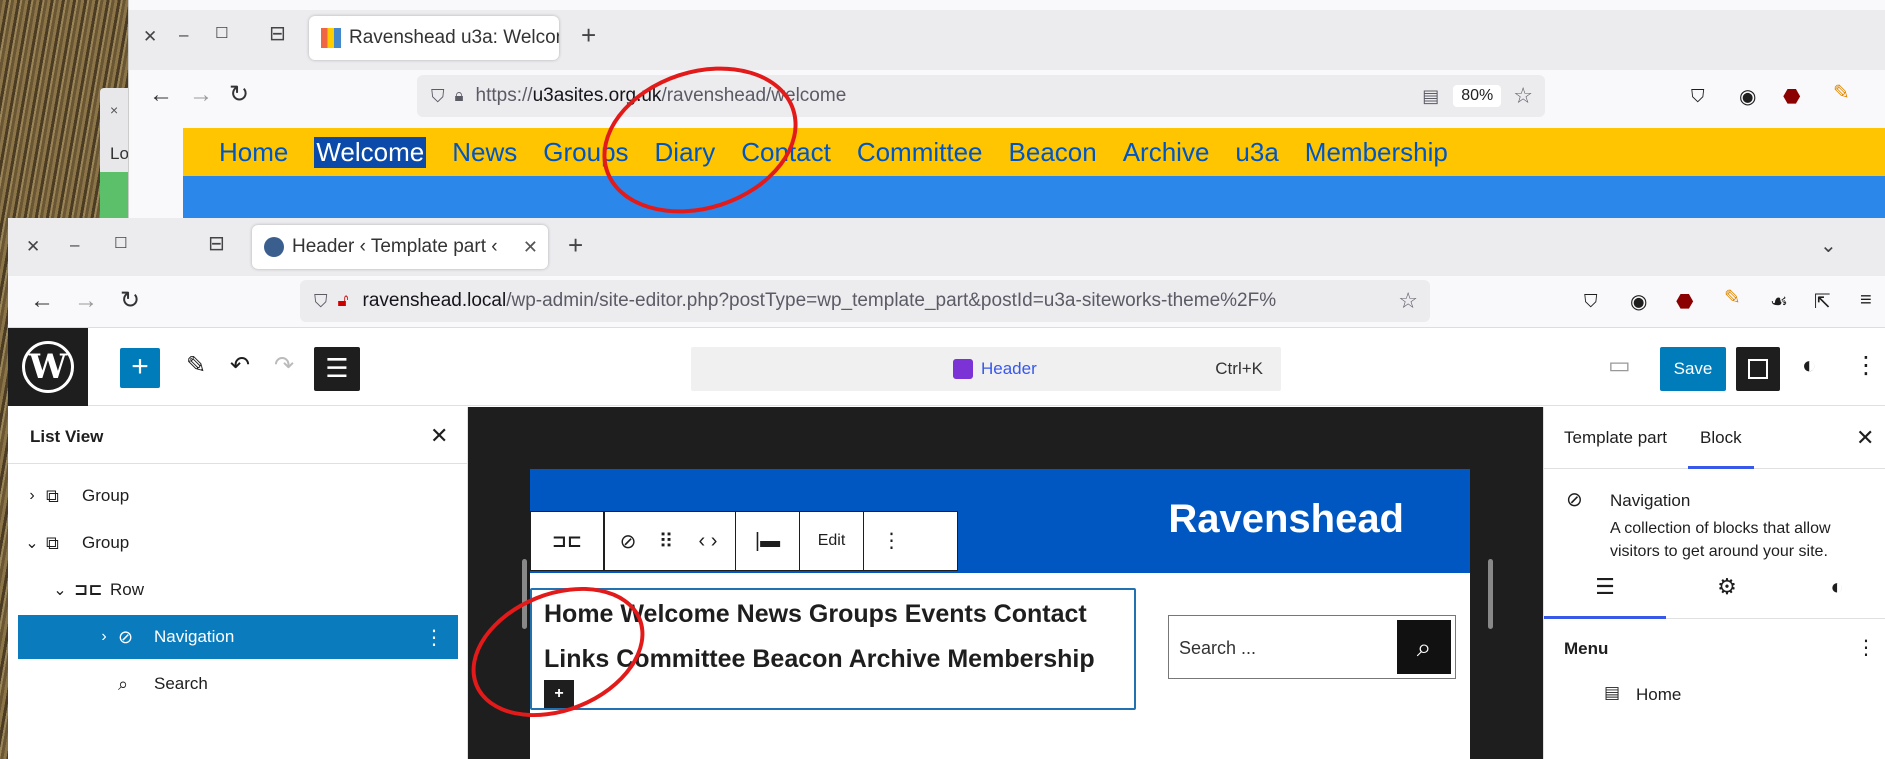  Describe the element at coordinates (920, 152) in the screenshot. I see `site-nav-committee: Committee` at that location.